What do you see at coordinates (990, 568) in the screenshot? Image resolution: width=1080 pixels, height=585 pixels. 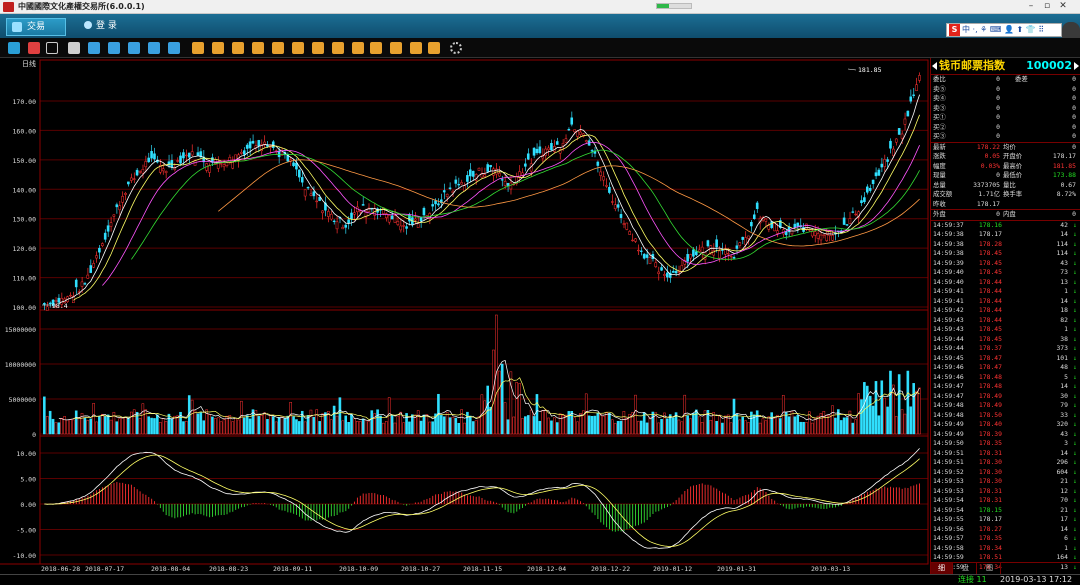 I see `panel-tab: 图` at bounding box center [990, 568].